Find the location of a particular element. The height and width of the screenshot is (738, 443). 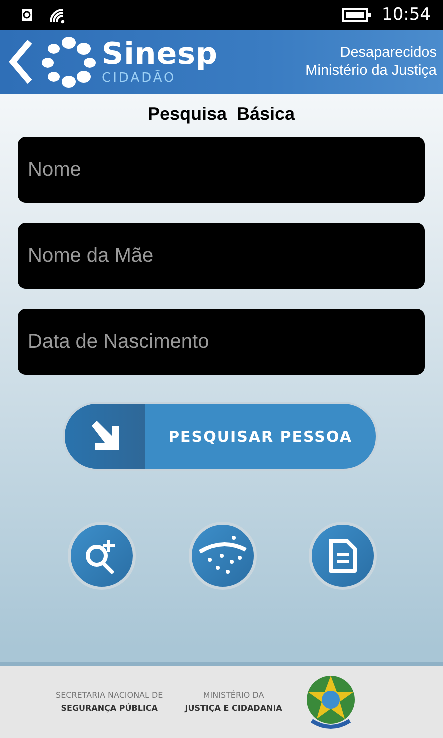

logo-subtitle: CIDADÃO is located at coordinates (139, 78).